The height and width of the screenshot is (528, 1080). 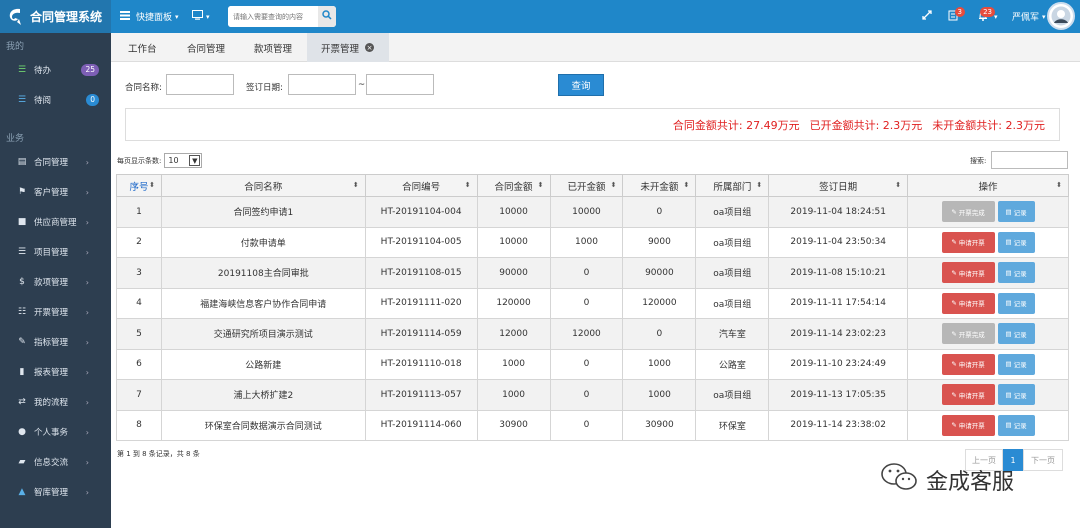 I want to click on col-header-actions: 操作 ⬍, so click(x=988, y=185).